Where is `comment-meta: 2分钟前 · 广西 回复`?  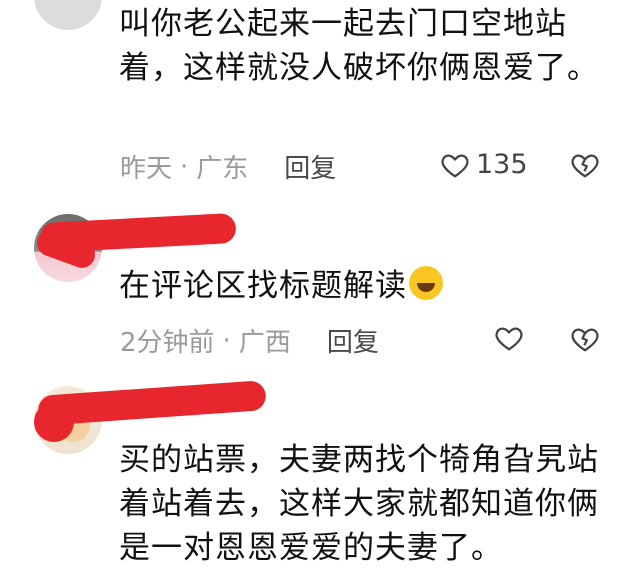
comment-meta: 2分钟前 · 广西 回复 is located at coordinates (249, 340).